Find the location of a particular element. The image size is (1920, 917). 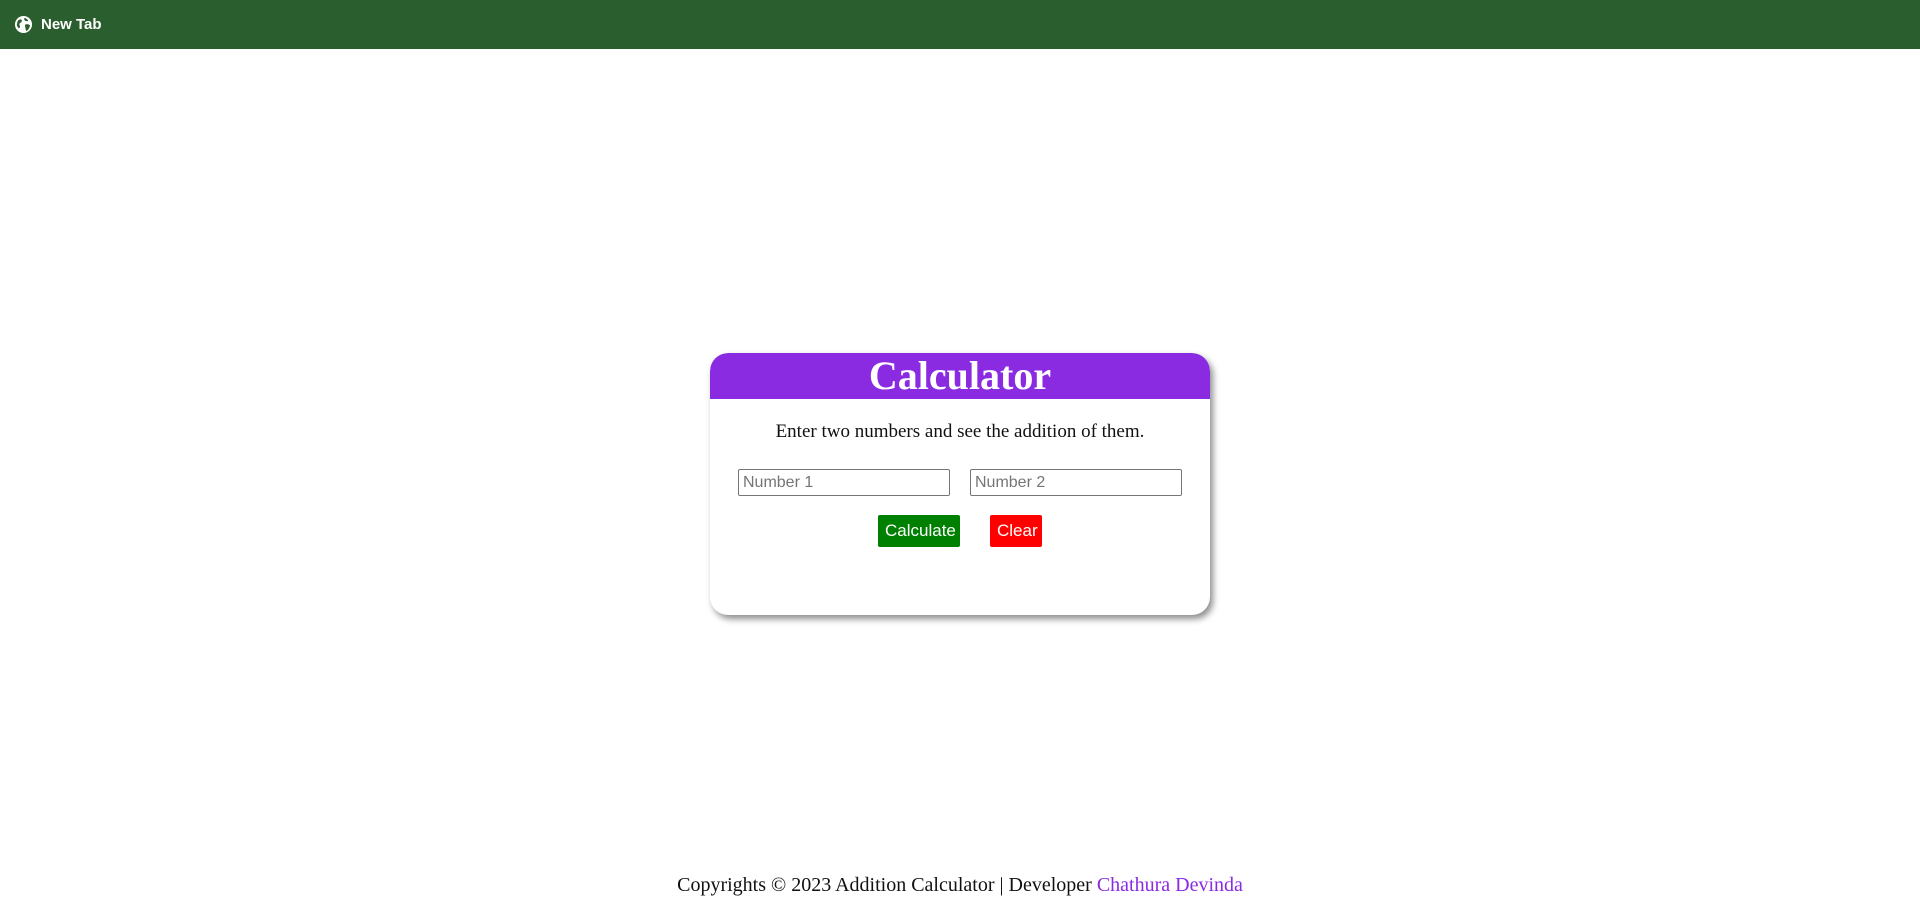

tab-new-tab: New Tab is located at coordinates (58, 24).